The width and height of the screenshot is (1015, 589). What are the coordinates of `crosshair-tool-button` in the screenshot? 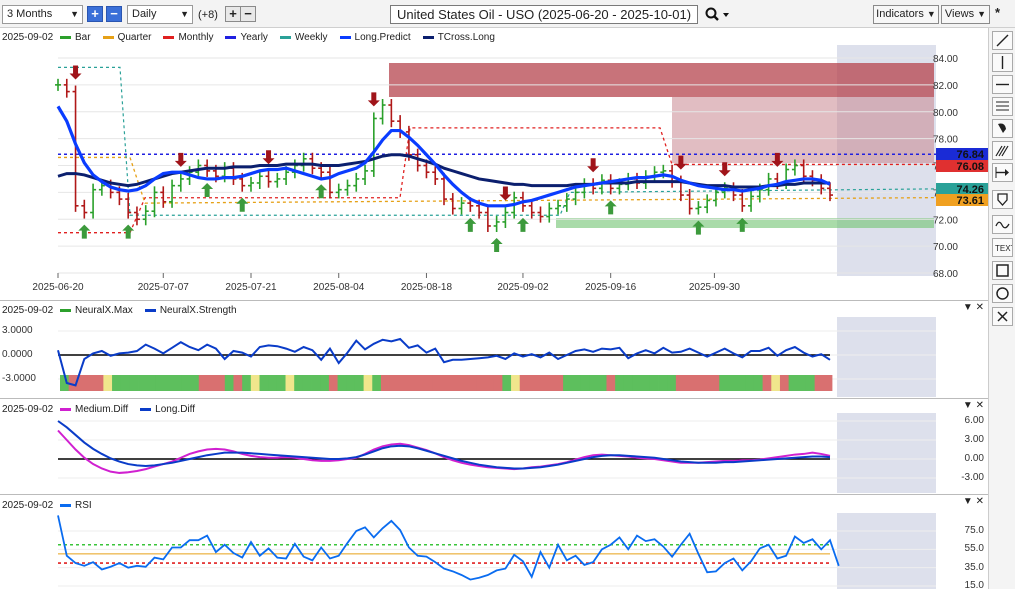 It's located at (1002, 172).